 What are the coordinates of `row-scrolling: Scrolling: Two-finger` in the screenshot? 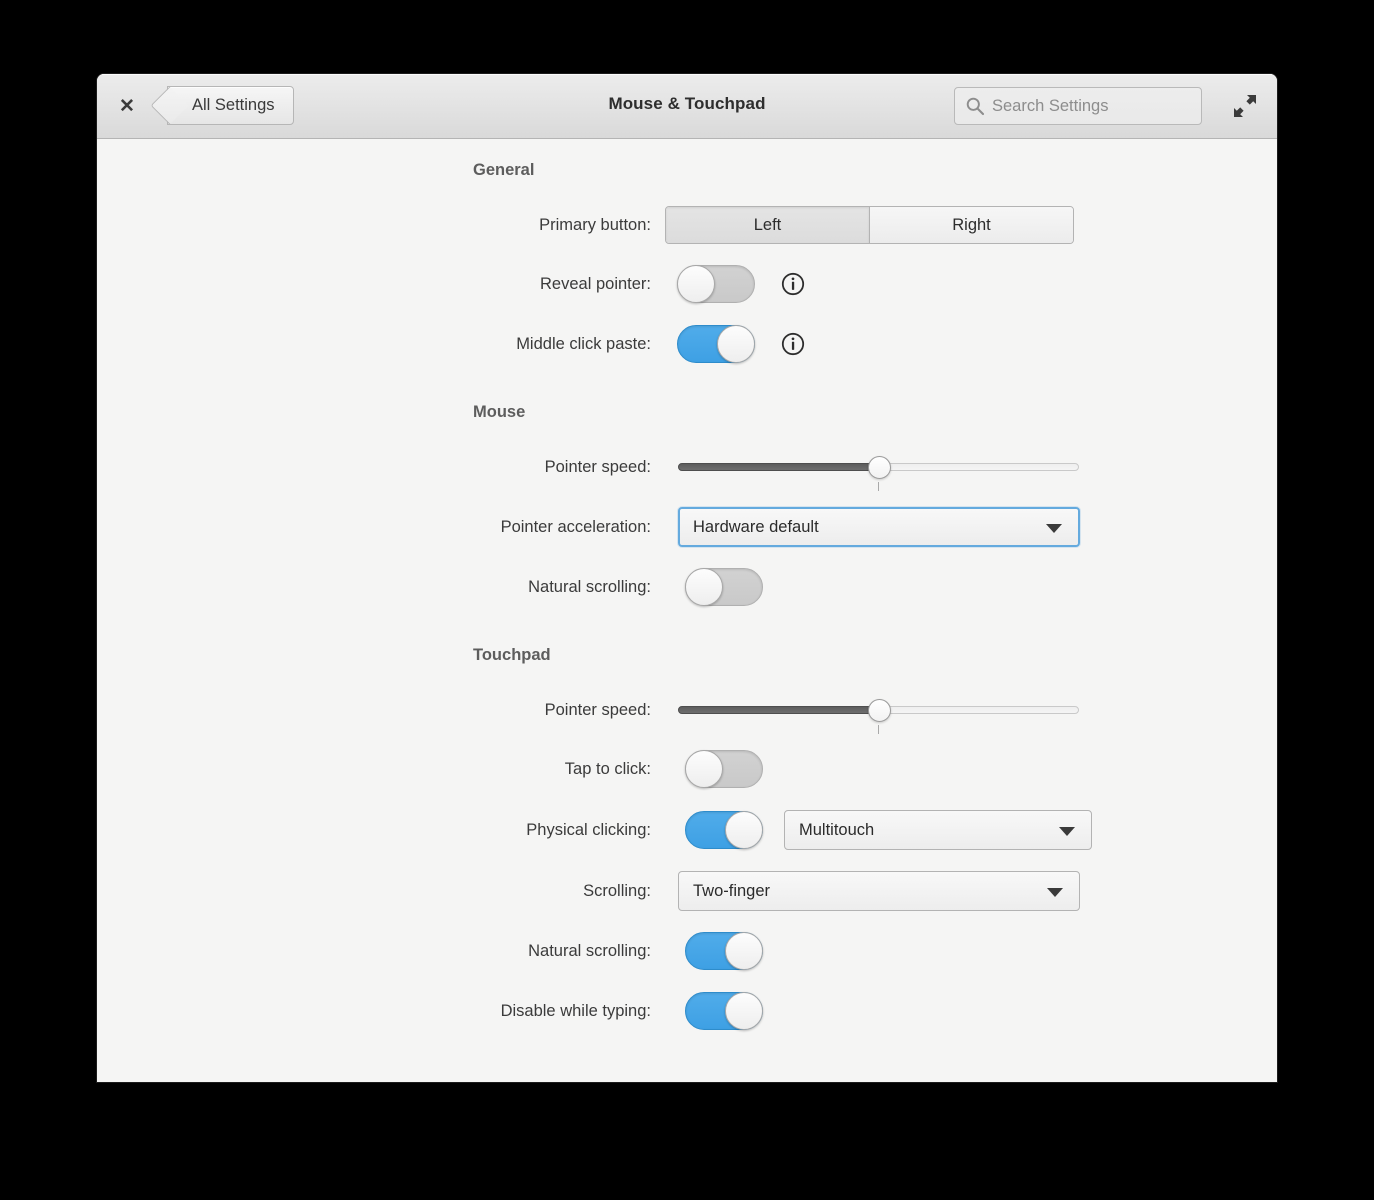 It's located at (588, 891).